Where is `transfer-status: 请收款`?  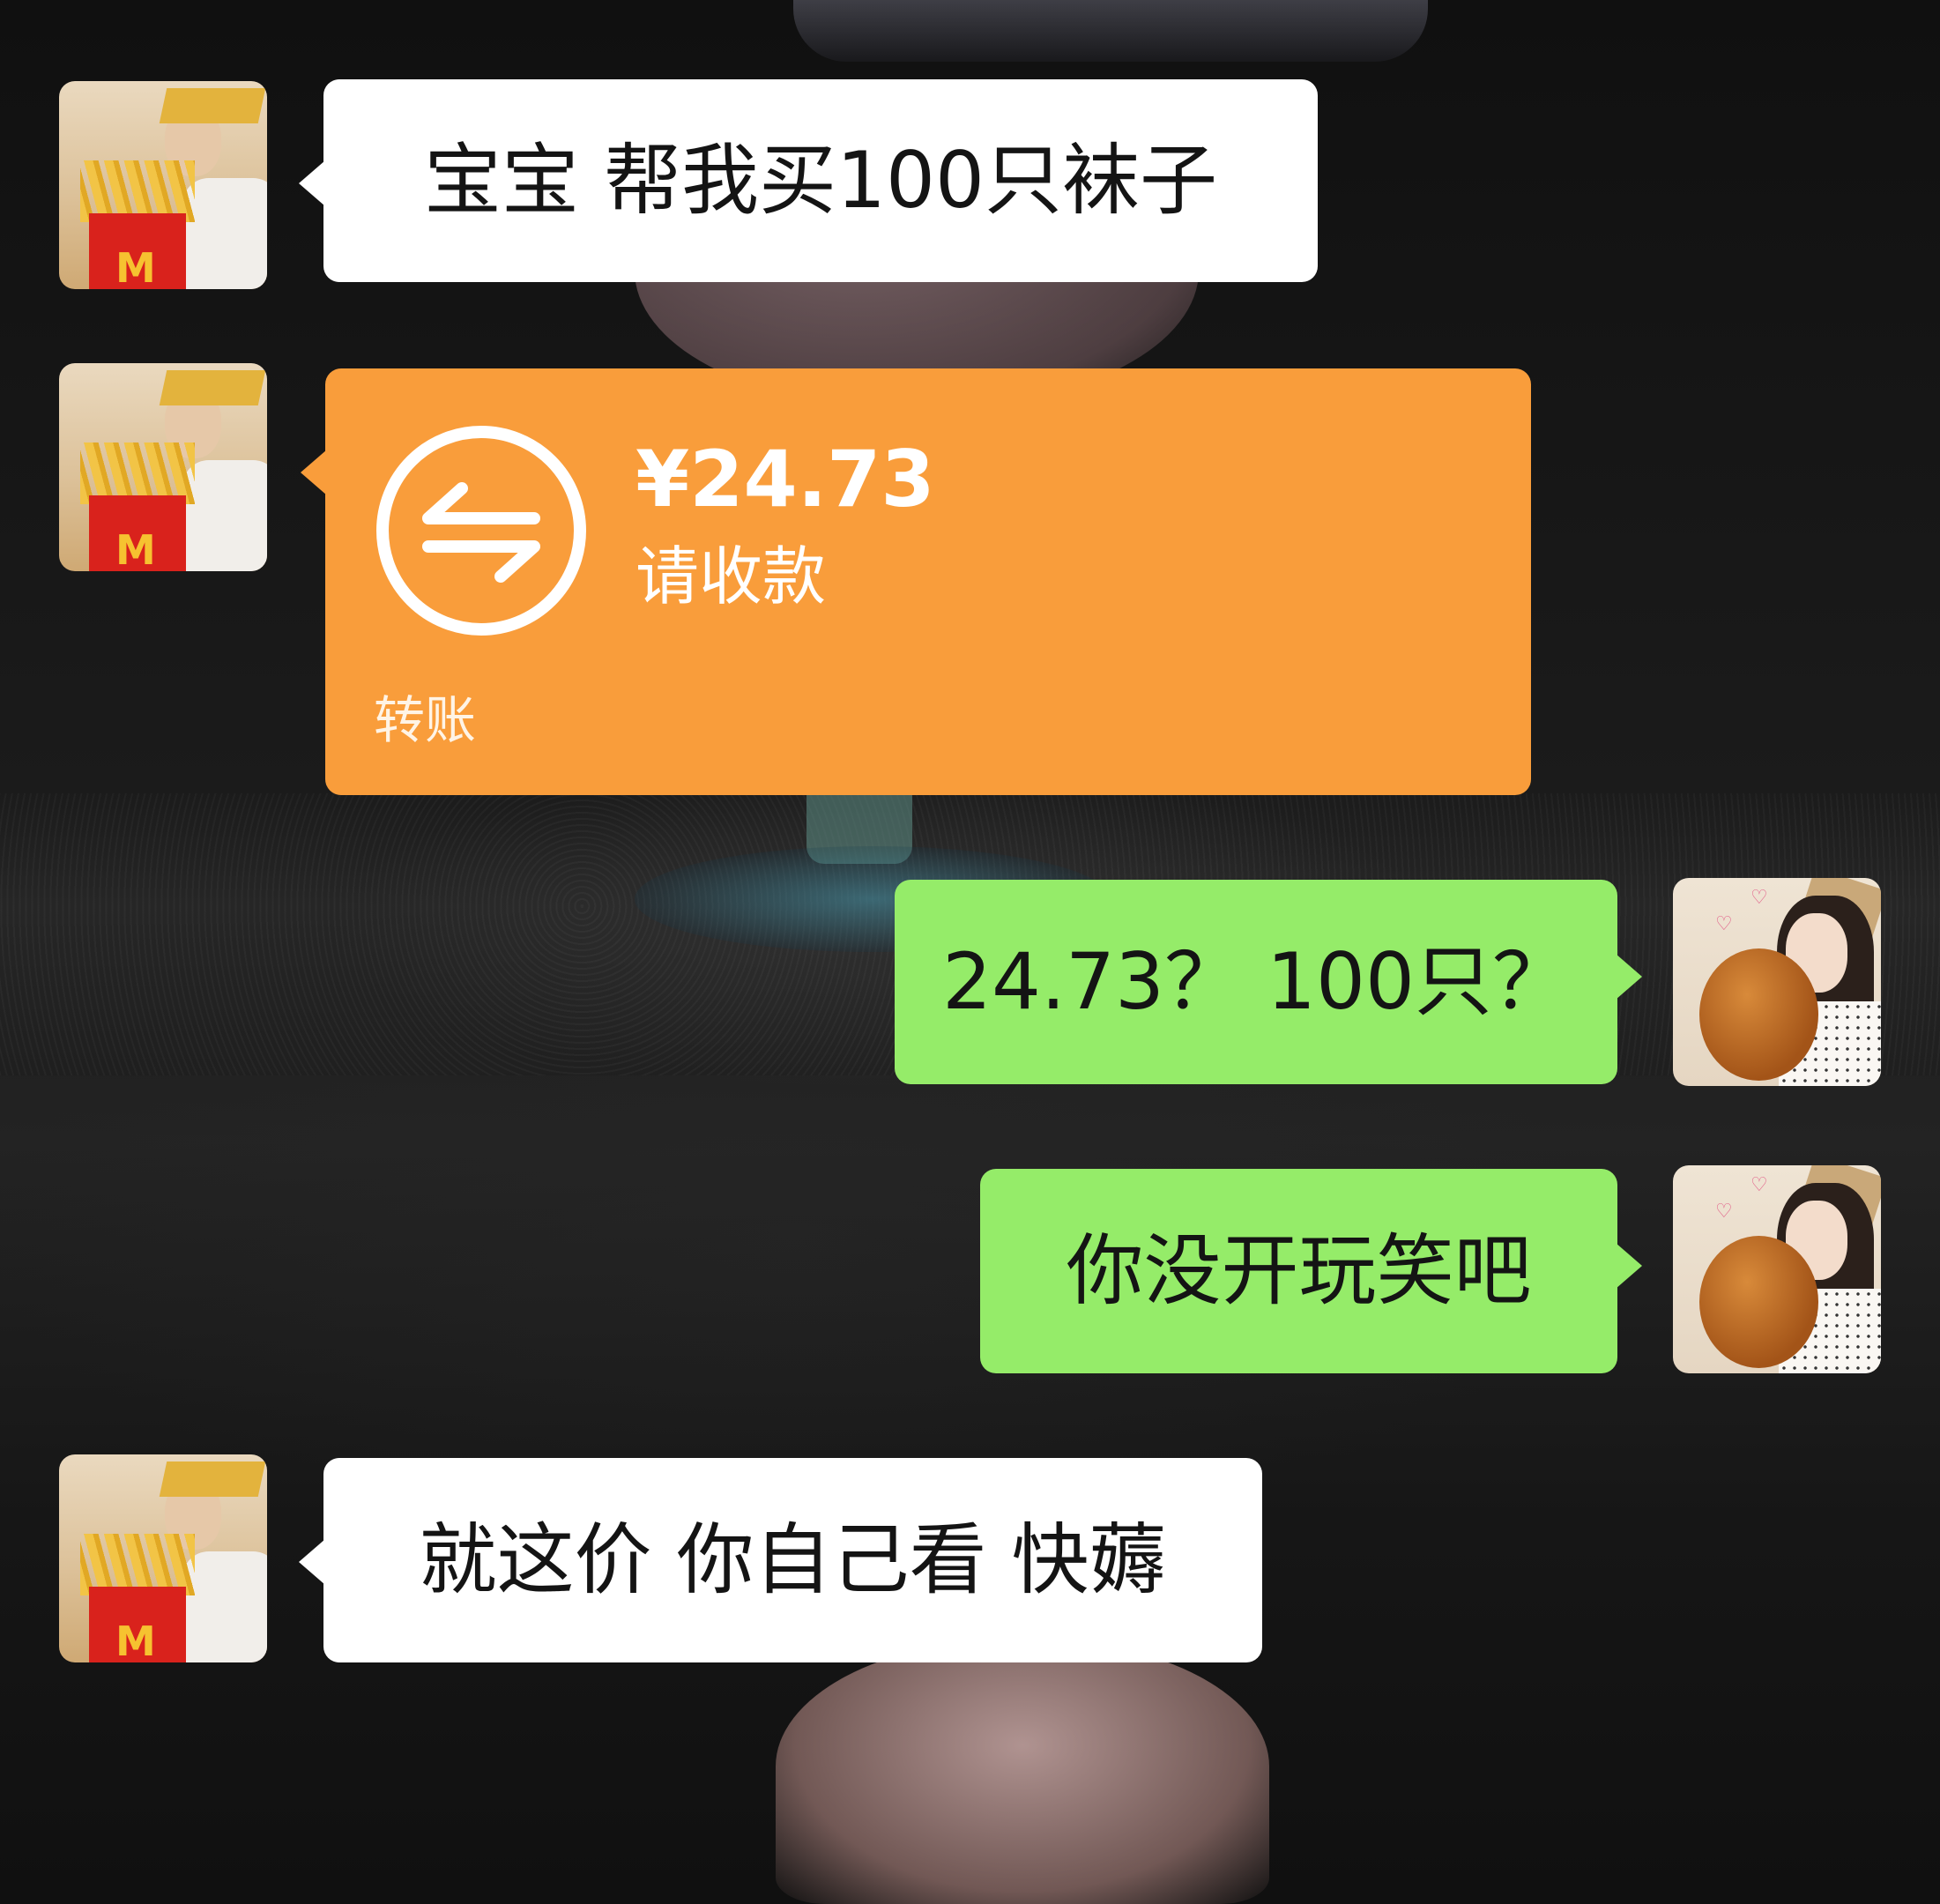 transfer-status: 请收款 is located at coordinates (731, 577).